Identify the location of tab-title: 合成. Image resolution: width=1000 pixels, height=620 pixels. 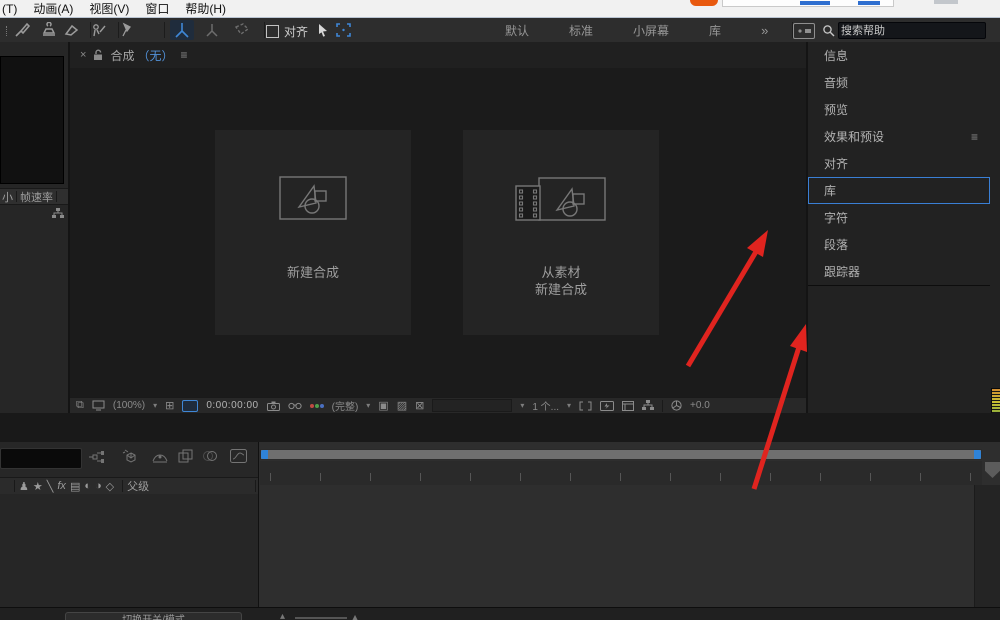
(122, 55).